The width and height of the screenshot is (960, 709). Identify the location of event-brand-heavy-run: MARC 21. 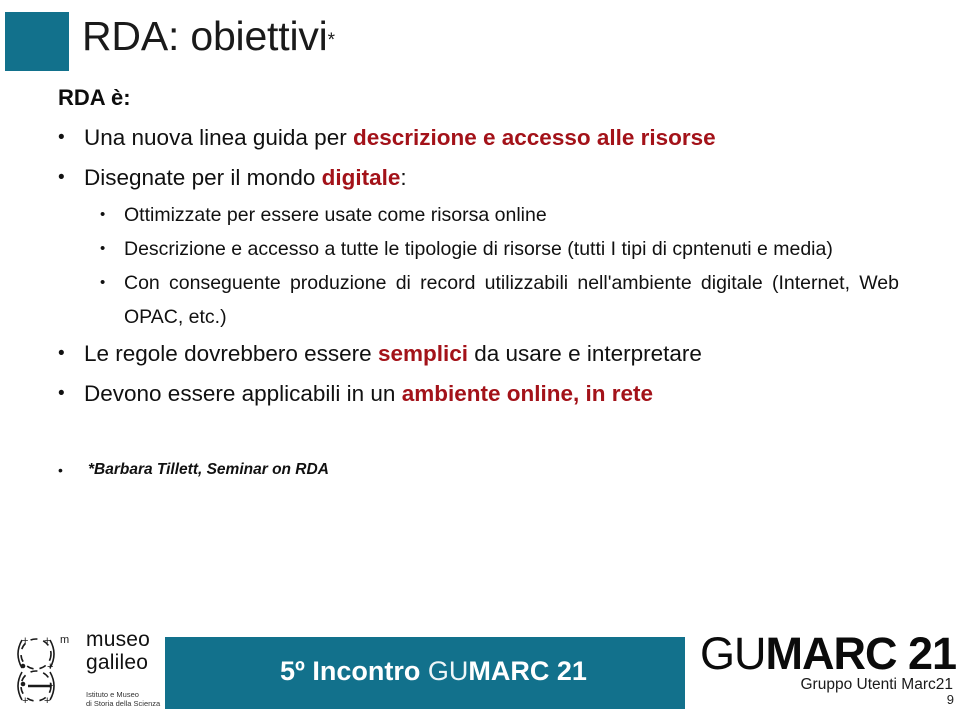
(527, 671).